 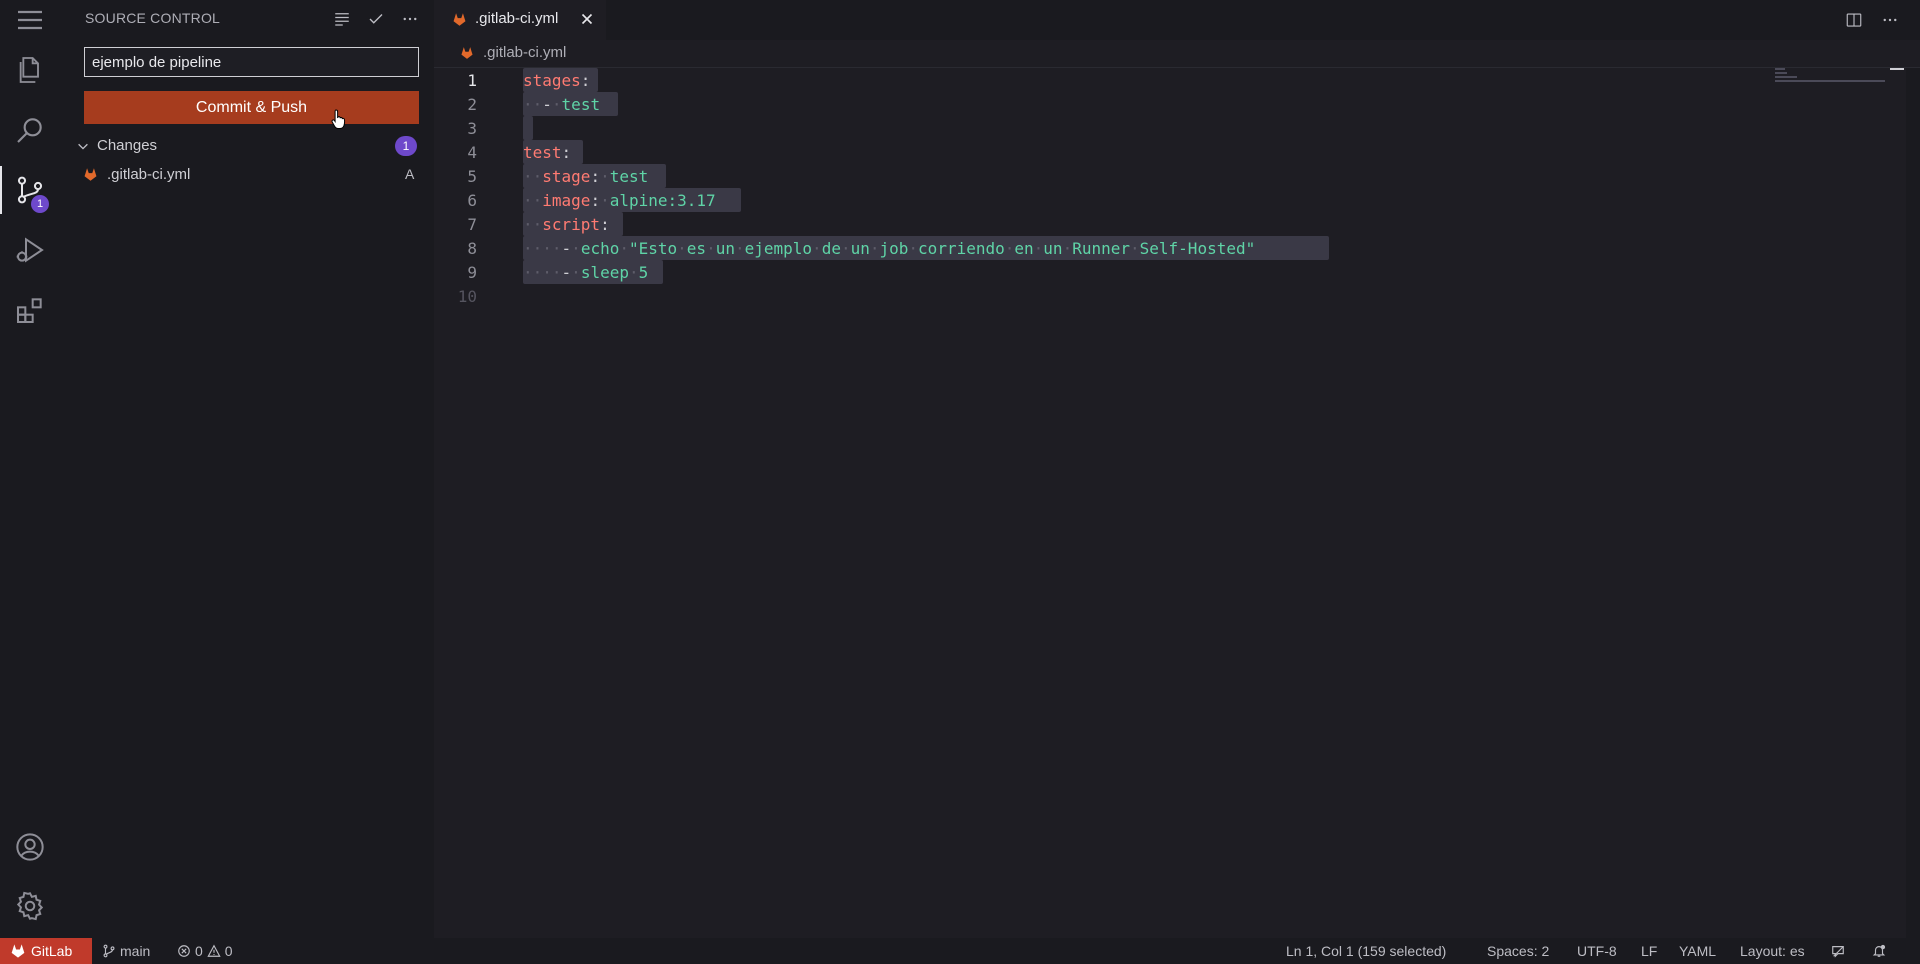 What do you see at coordinates (619, 200) in the screenshot?
I see `code-text: ··image:·alpine:3.17` at bounding box center [619, 200].